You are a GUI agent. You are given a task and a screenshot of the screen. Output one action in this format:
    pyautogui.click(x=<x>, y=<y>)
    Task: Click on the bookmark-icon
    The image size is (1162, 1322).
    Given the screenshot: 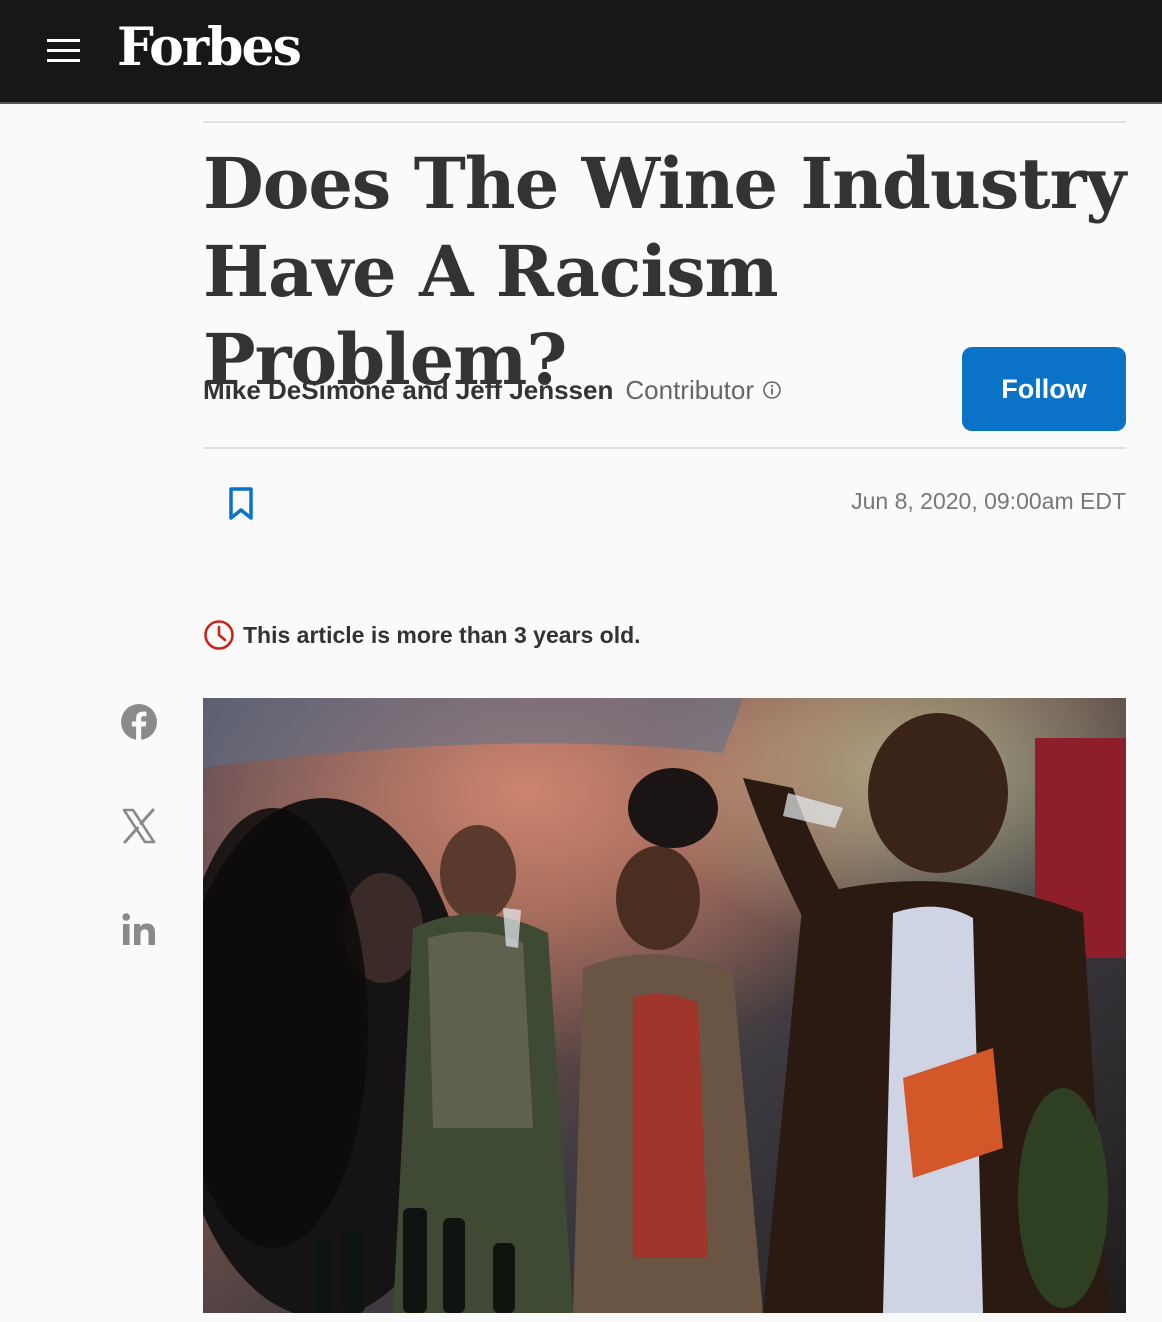 What is the action you would take?
    pyautogui.click(x=241, y=504)
    